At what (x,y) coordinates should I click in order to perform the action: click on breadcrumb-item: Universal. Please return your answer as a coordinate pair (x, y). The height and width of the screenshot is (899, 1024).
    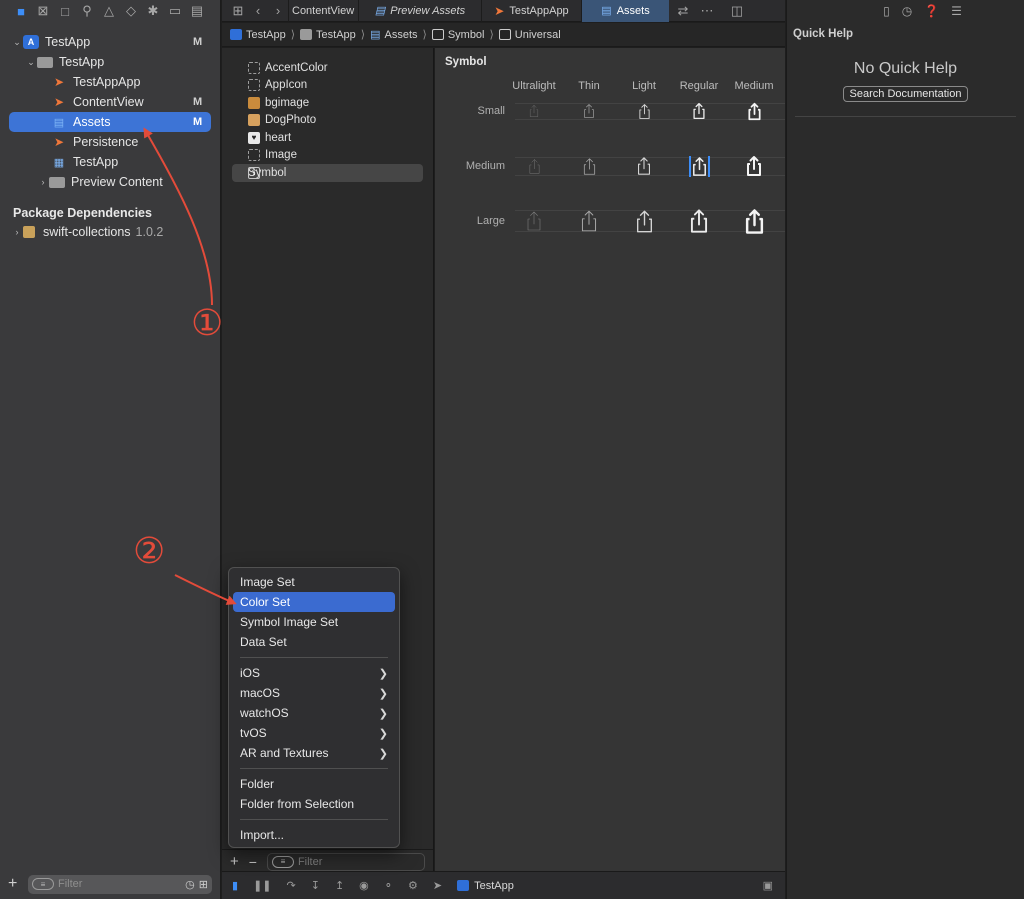
    Looking at the image, I should click on (529, 35).